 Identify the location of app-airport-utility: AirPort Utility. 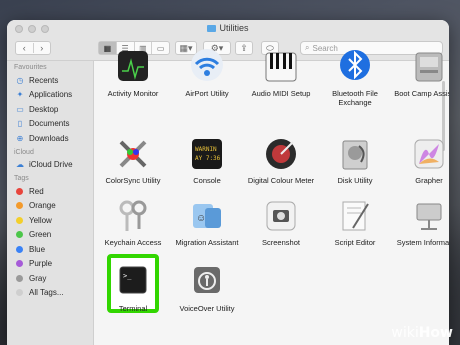
(207, 72).